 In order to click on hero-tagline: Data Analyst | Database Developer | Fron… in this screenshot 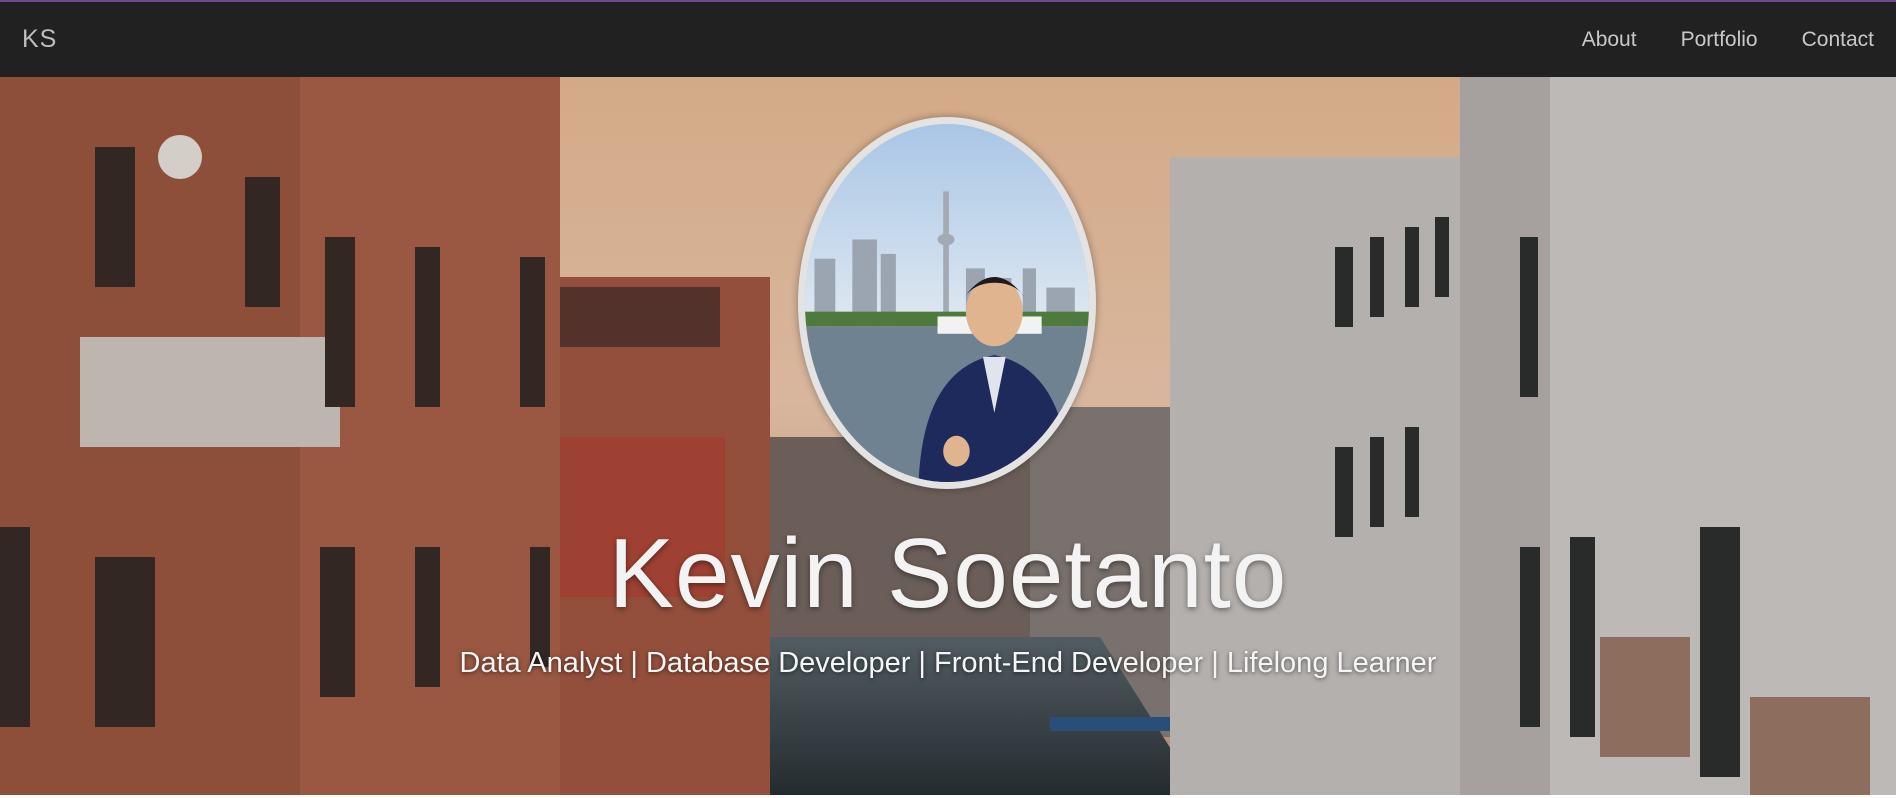, I will do `click(948, 663)`.